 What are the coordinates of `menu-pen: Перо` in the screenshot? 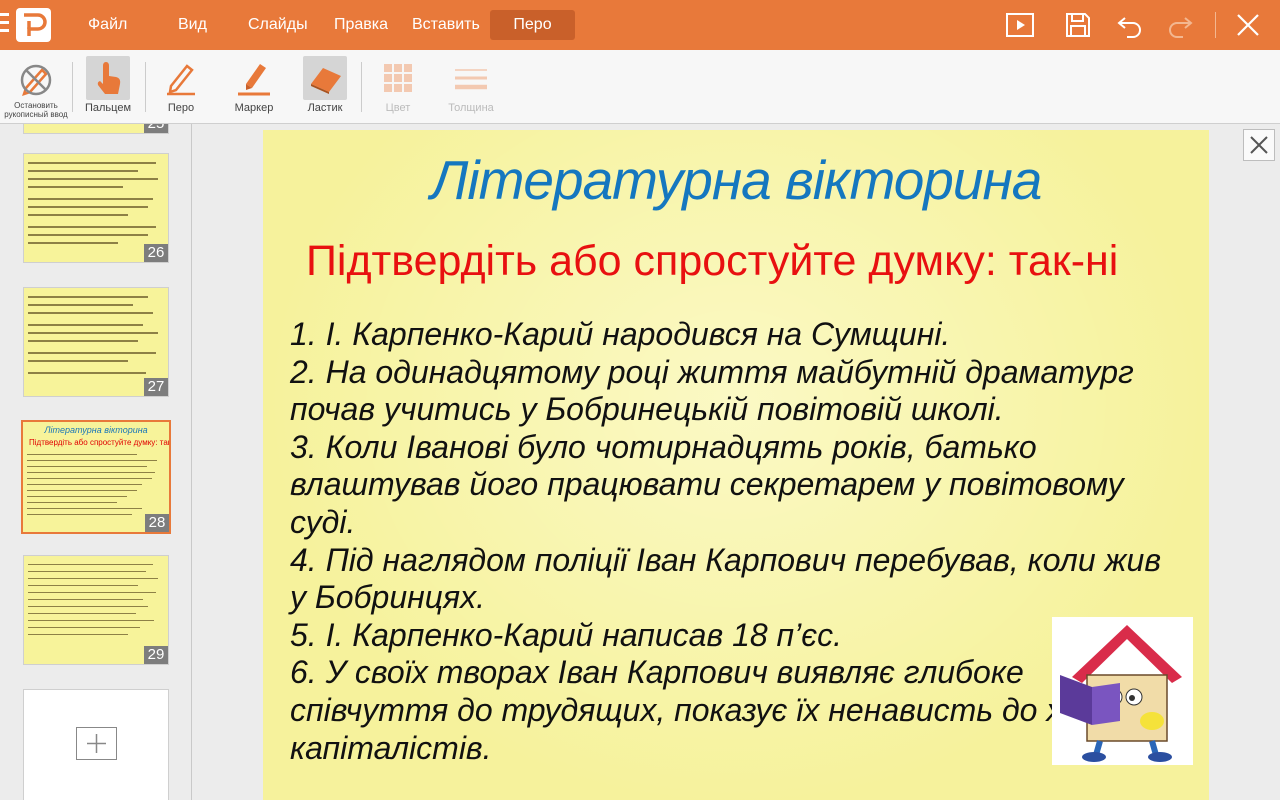 It's located at (532, 25).